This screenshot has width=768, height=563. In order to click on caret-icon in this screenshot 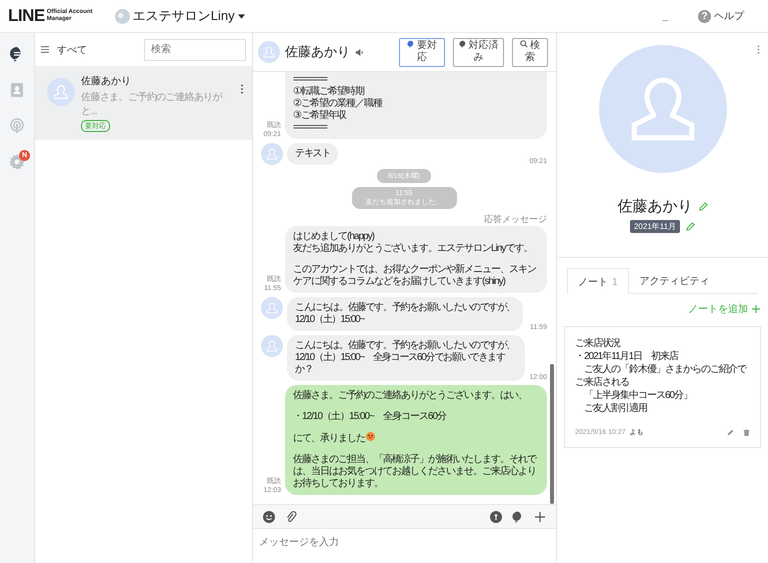, I will do `click(241, 16)`.